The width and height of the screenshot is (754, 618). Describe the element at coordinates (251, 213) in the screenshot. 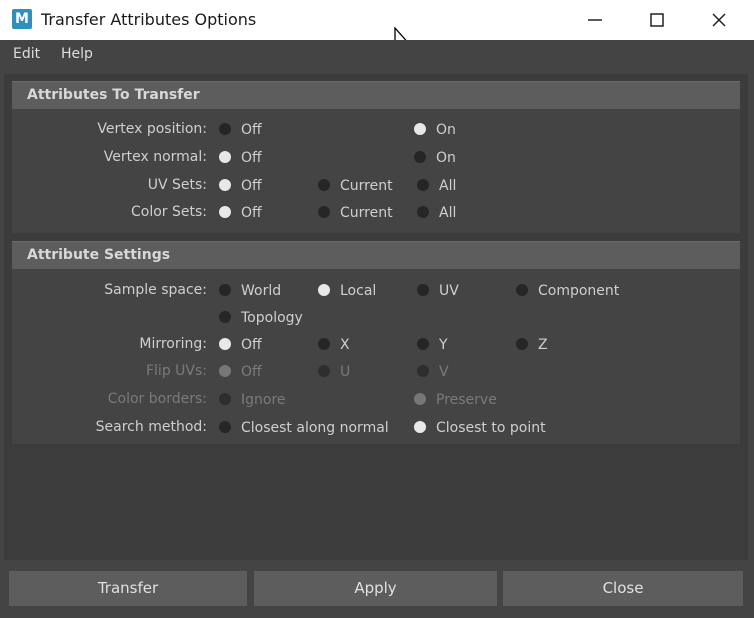

I see `color-sets-off-label: Off` at that location.